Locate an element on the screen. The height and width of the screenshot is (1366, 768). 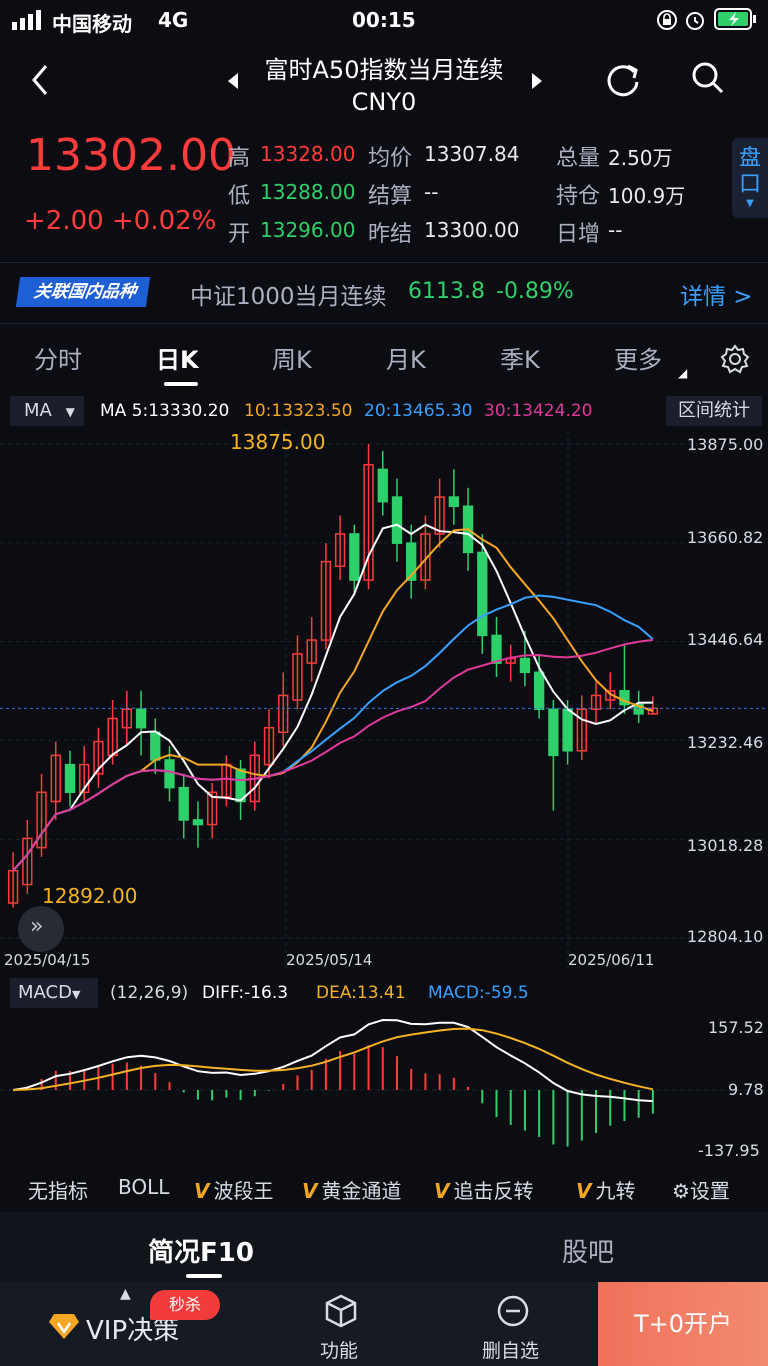
ma5-legend: MA 5:13330.20 is located at coordinates (165, 411).